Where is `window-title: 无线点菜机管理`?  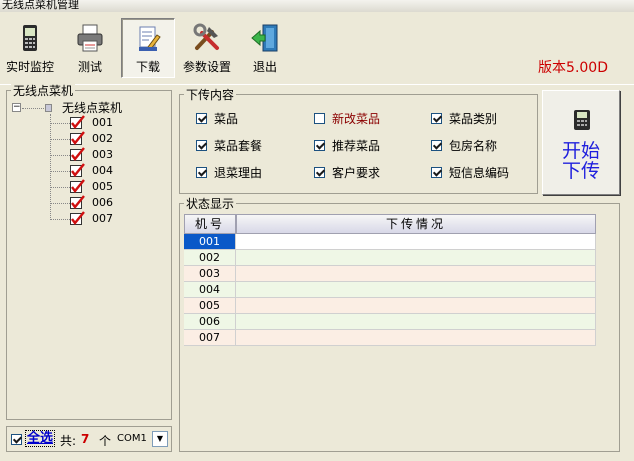
window-title: 无线点菜机管理 is located at coordinates (317, 6).